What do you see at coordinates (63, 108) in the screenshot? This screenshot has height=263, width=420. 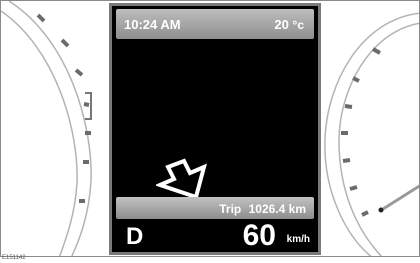 I see `left-gauge-ticks` at bounding box center [63, 108].